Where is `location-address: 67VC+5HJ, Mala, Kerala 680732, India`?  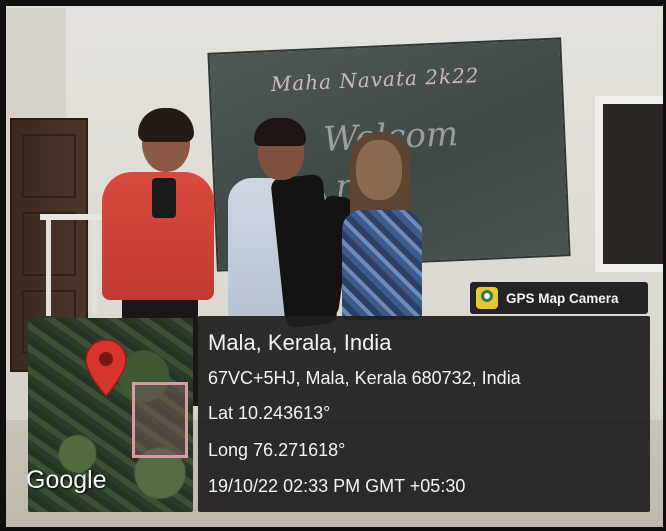 location-address: 67VC+5HJ, Mala, Kerala 680732, India is located at coordinates (364, 378).